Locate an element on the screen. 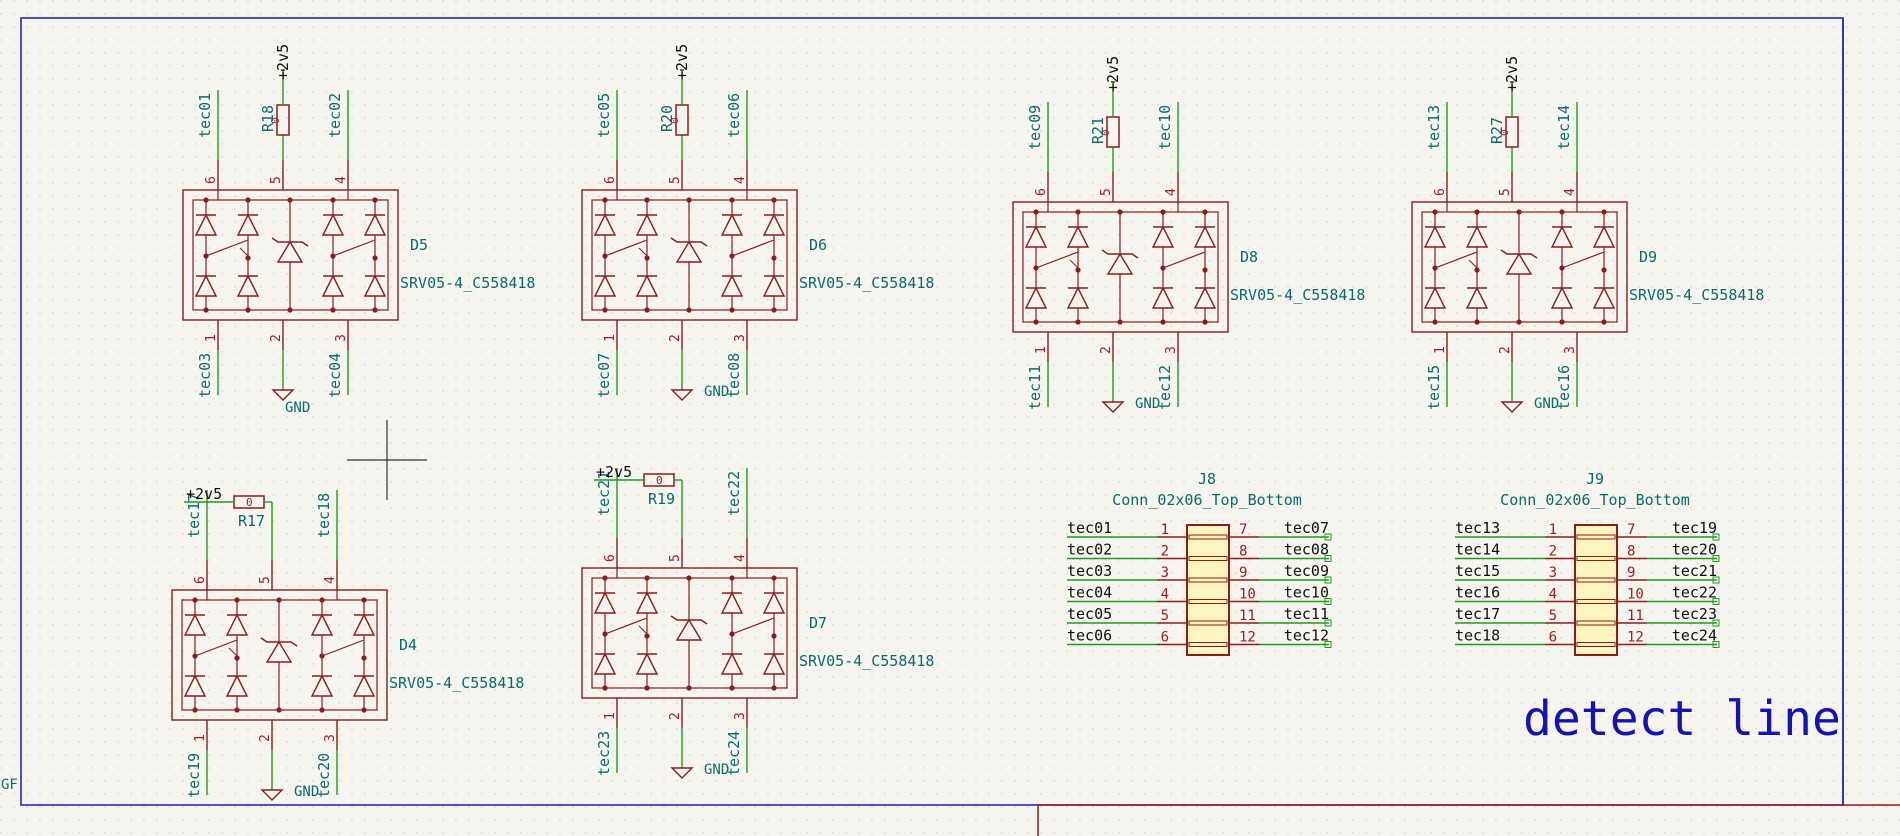 The image size is (1900, 836). net-label: tec16 is located at coordinates (1477, 593).